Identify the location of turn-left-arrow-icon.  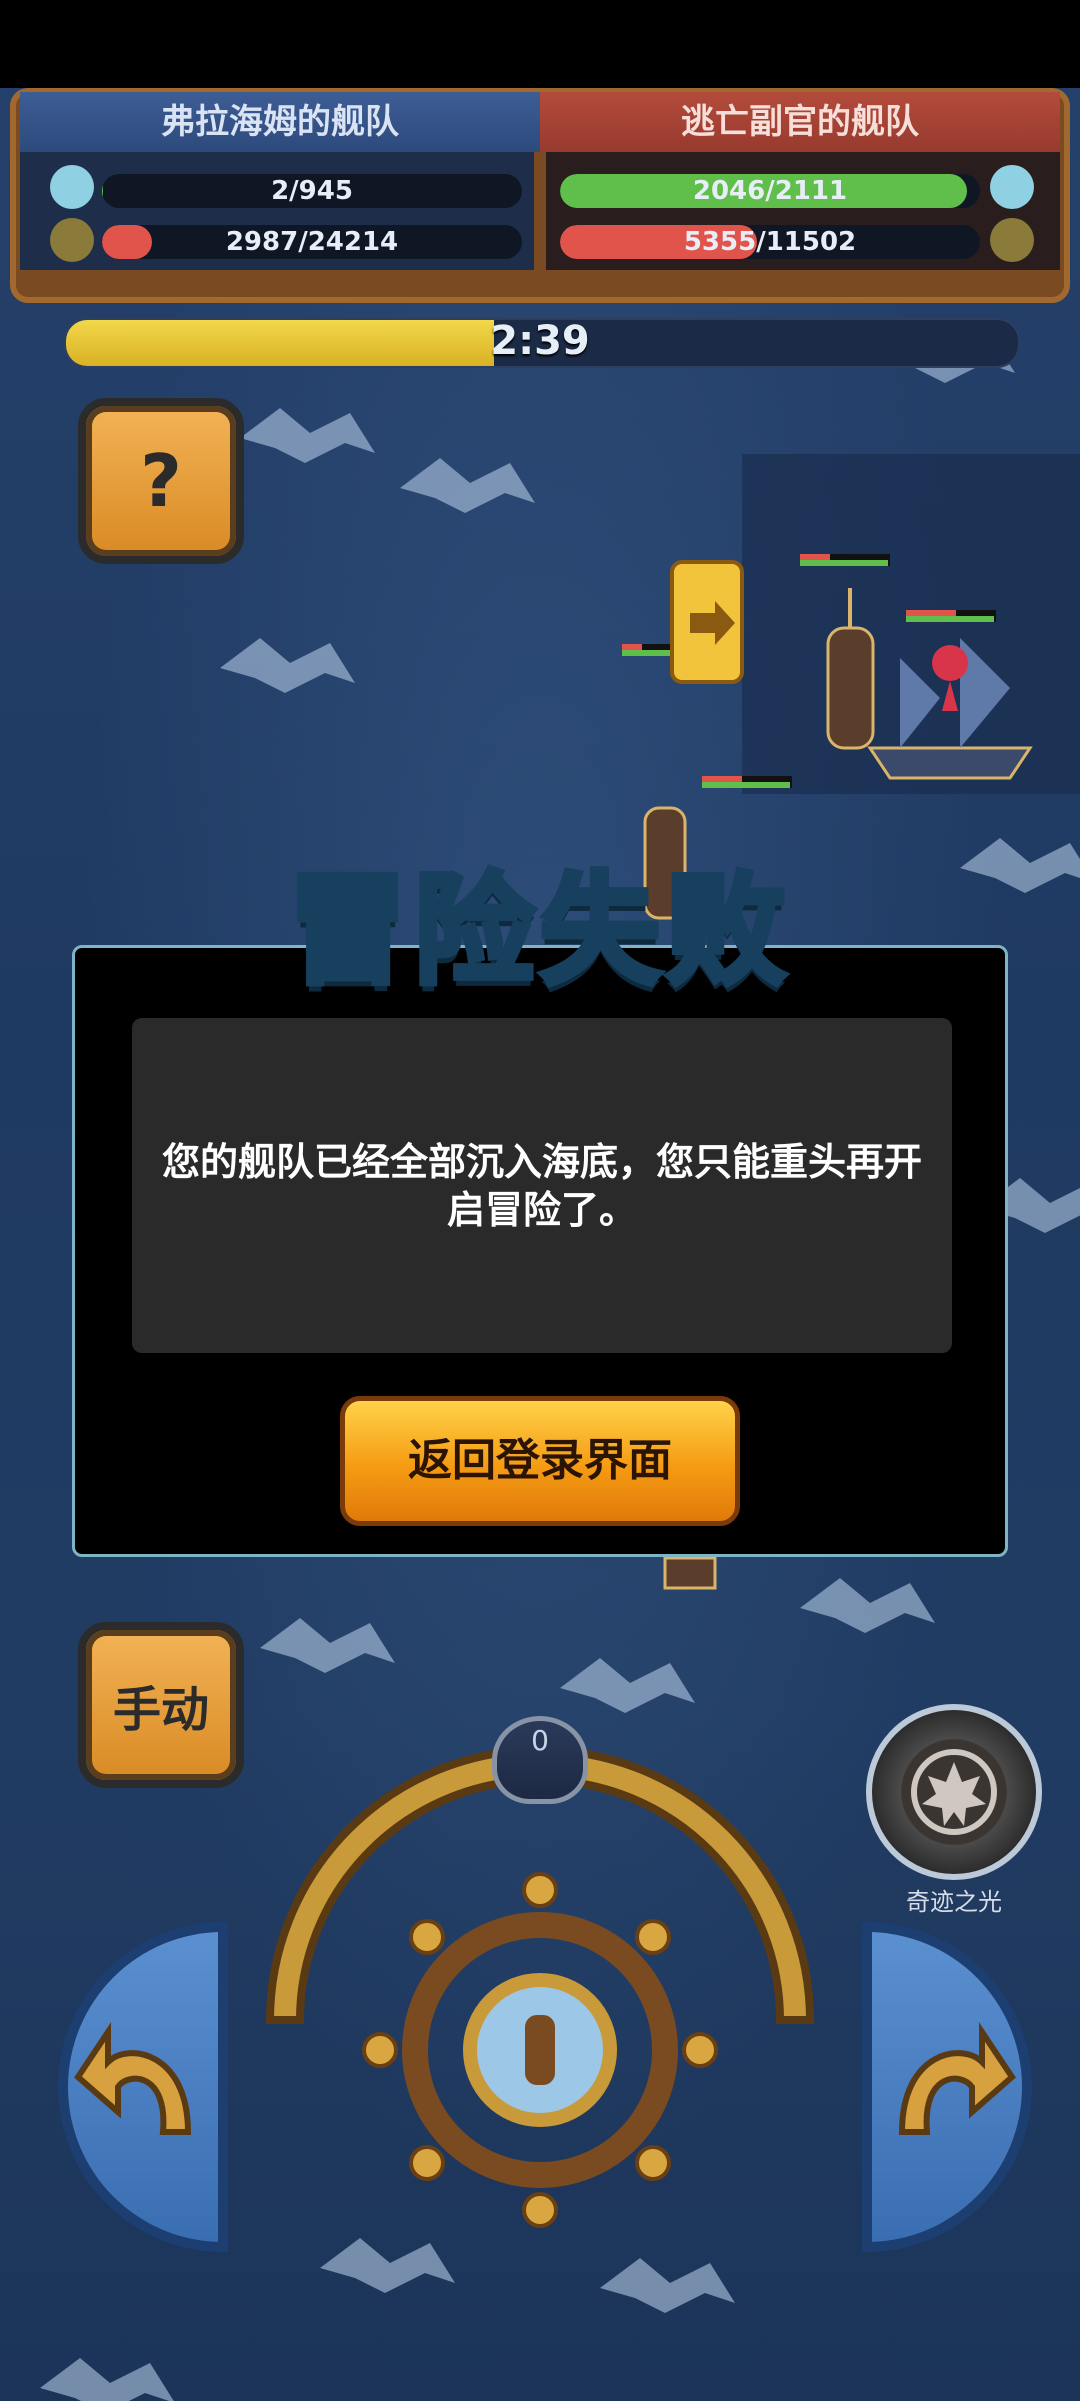
(133, 2078).